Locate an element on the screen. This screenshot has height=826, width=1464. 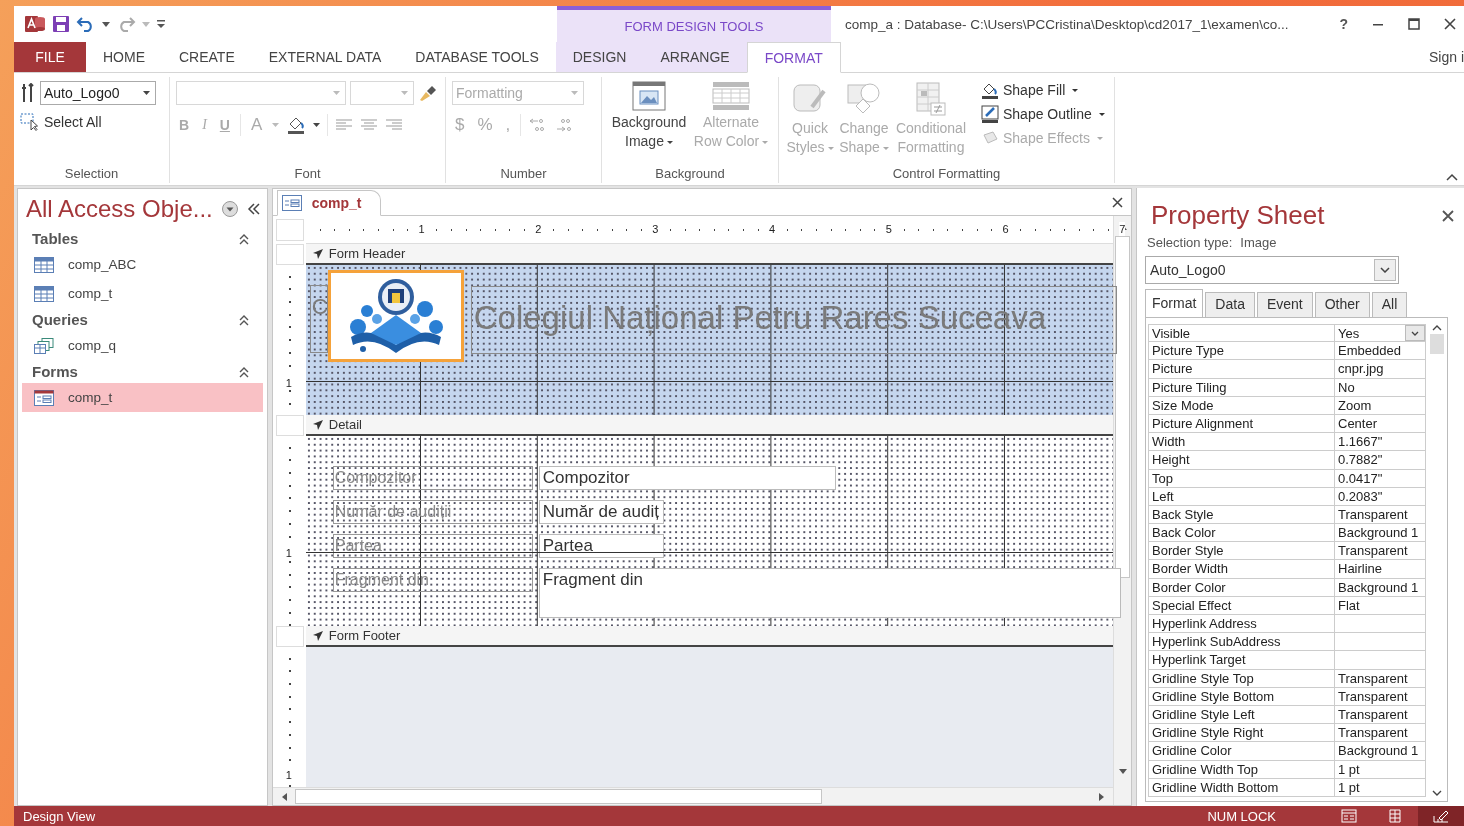
selection-type-value: Image is located at coordinates (1258, 242).